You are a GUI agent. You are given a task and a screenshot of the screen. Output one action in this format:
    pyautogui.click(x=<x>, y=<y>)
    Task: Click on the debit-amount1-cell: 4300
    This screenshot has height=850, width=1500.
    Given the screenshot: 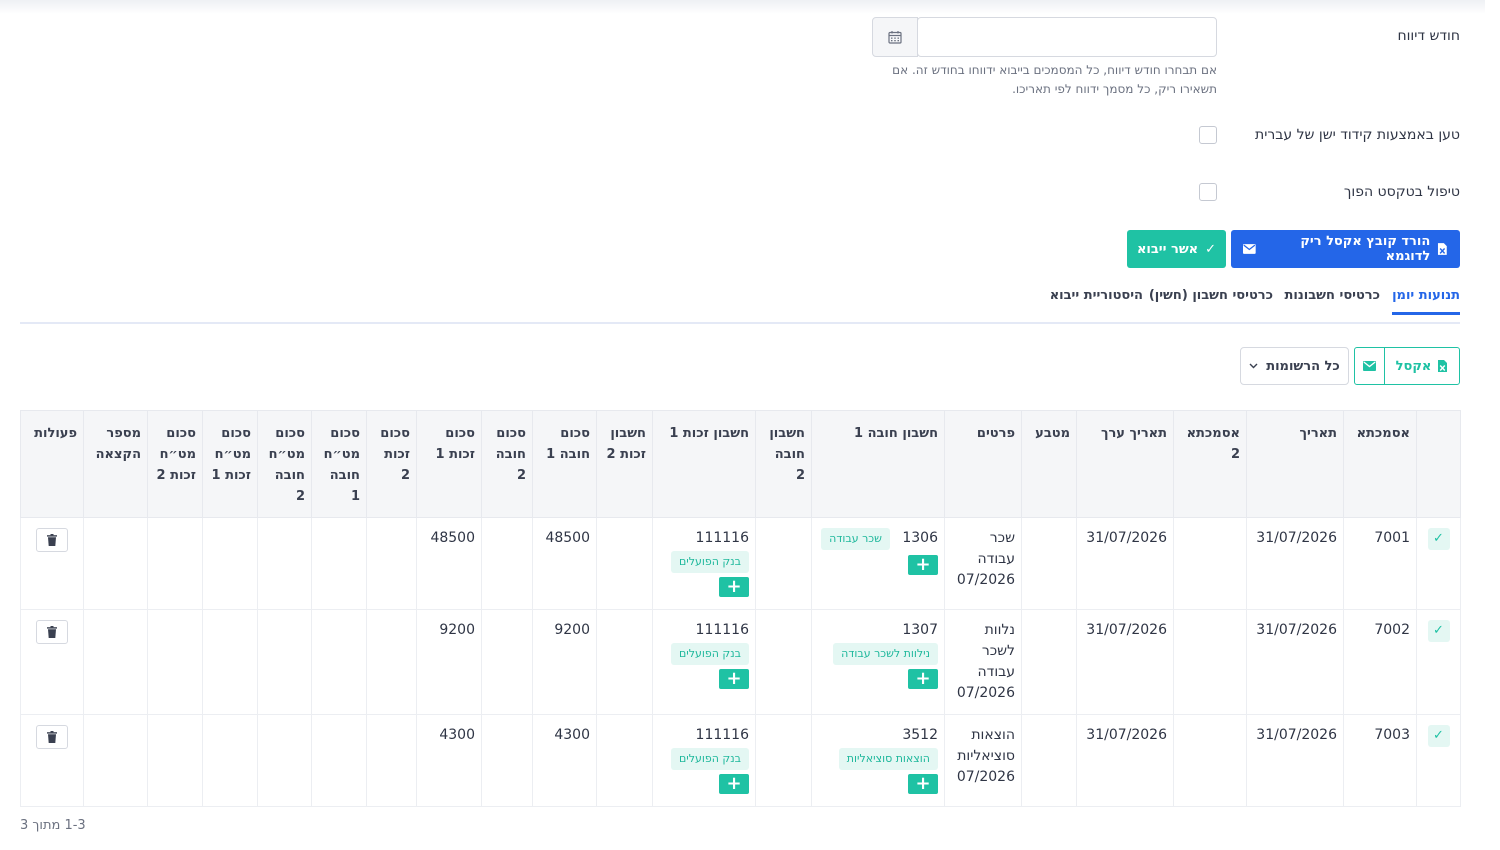 What is the action you would take?
    pyautogui.click(x=564, y=760)
    